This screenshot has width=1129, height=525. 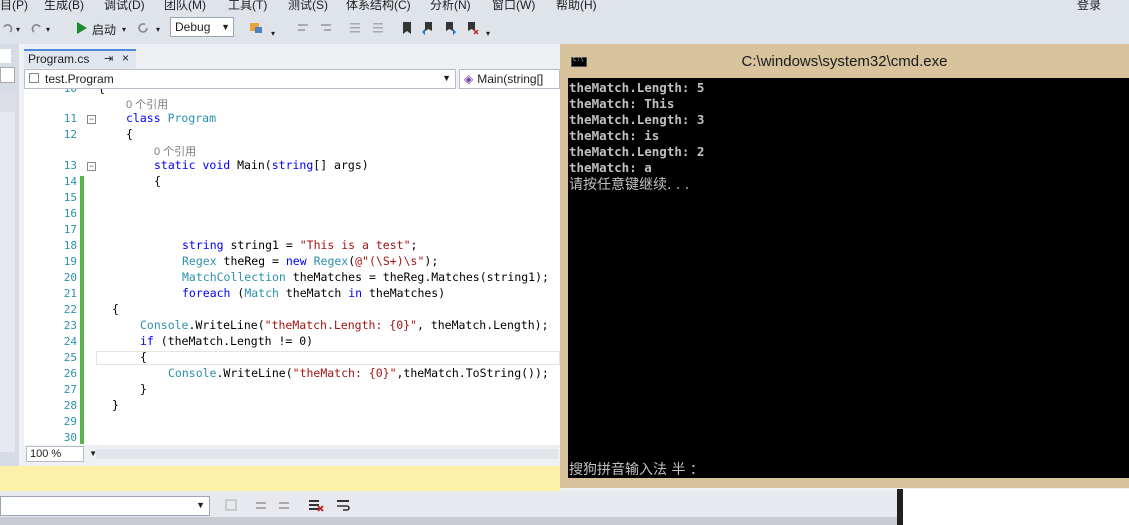 What do you see at coordinates (326, 28) in the screenshot?
I see `align-right-icon` at bounding box center [326, 28].